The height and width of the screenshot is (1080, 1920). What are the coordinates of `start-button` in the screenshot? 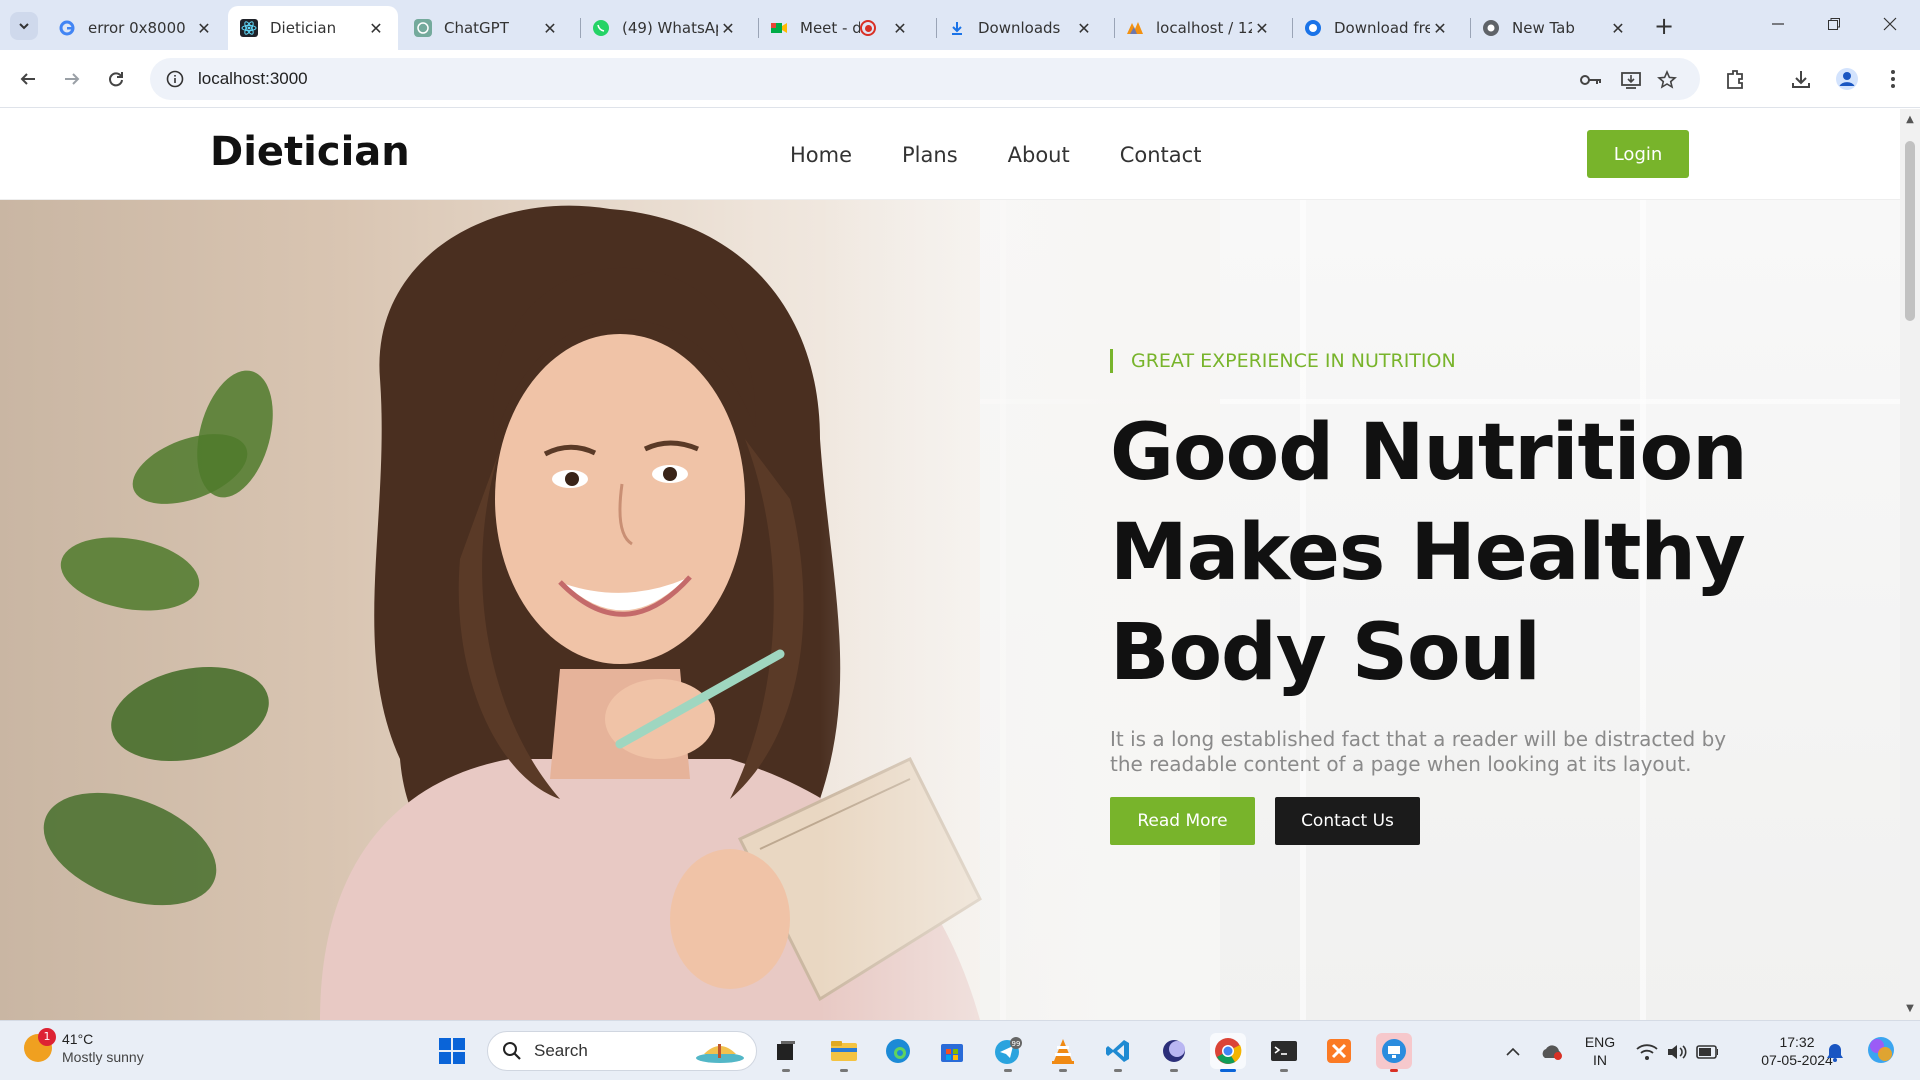 It's located at (452, 1051).